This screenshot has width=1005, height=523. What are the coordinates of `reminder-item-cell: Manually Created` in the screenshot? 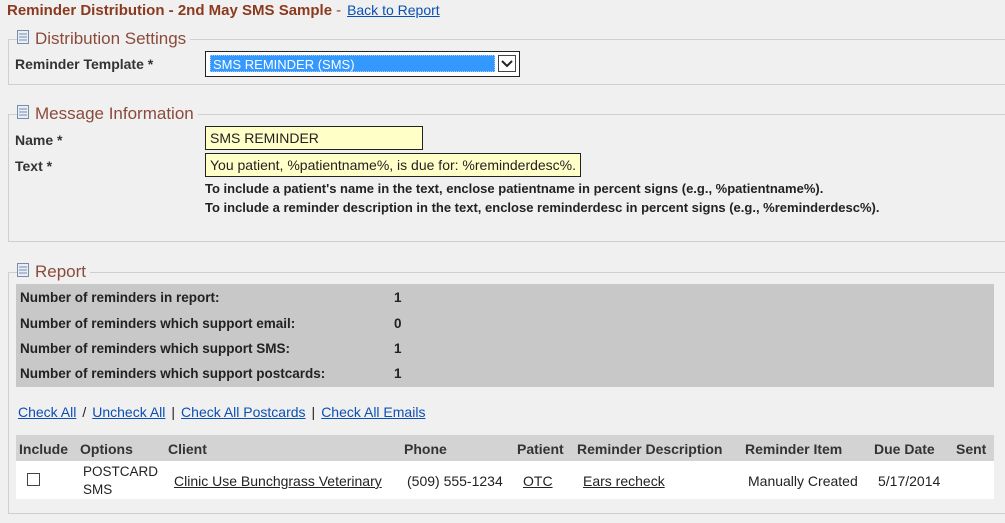 It's located at (803, 481).